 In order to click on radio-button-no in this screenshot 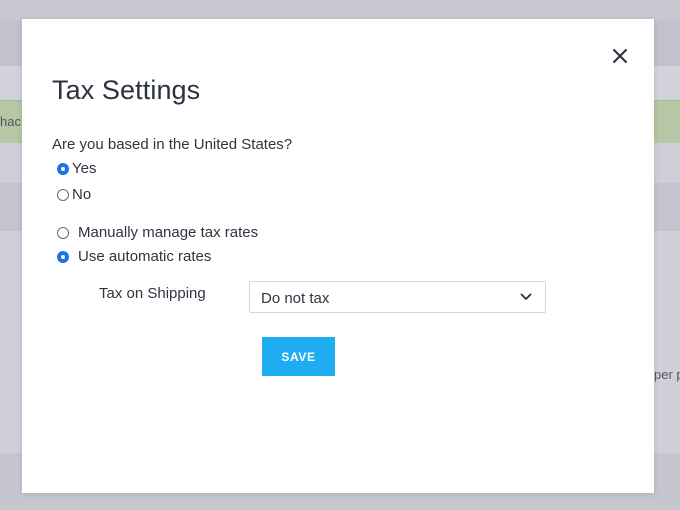, I will do `click(63, 194)`.